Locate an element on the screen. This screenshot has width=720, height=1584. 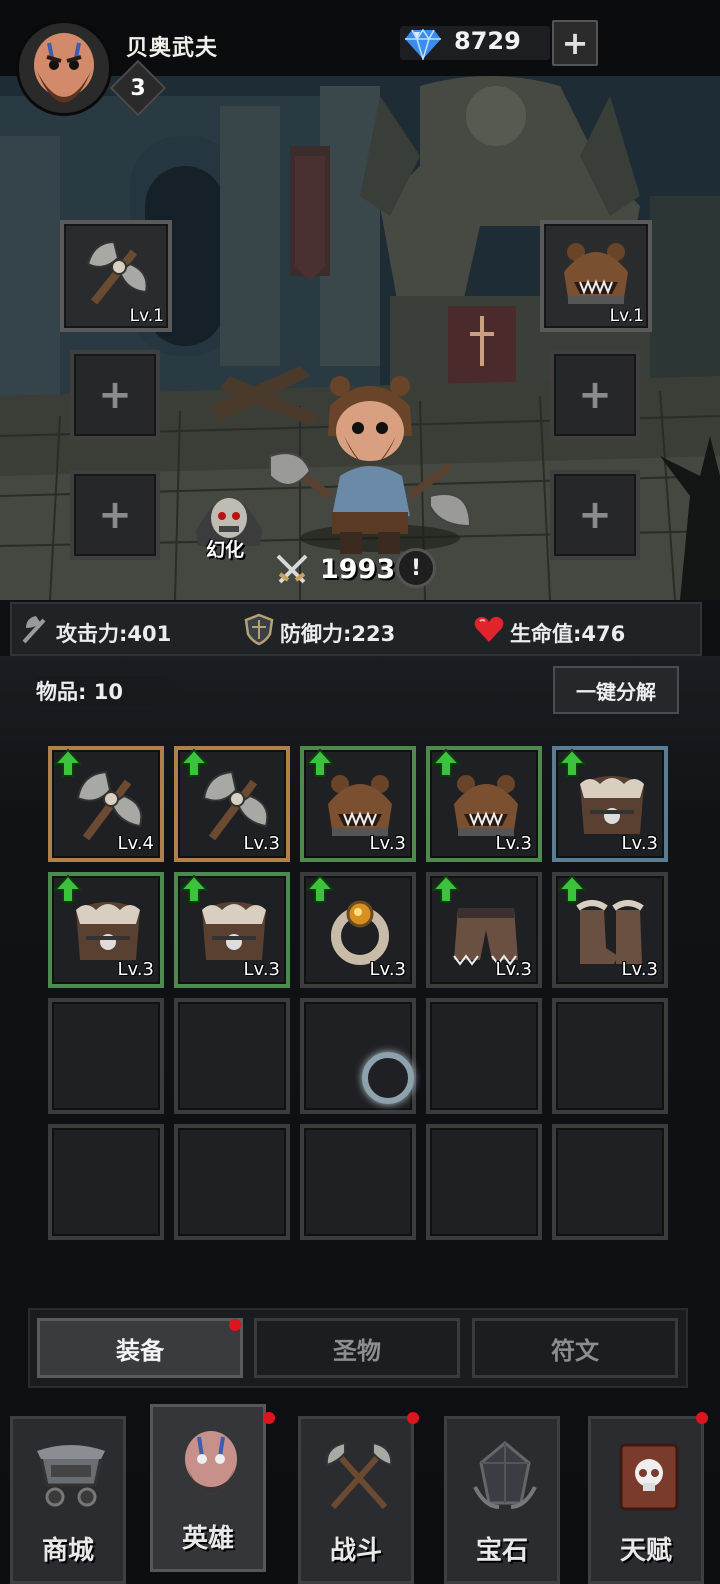
nav-hero: 英雄 is located at coordinates (208, 1488).